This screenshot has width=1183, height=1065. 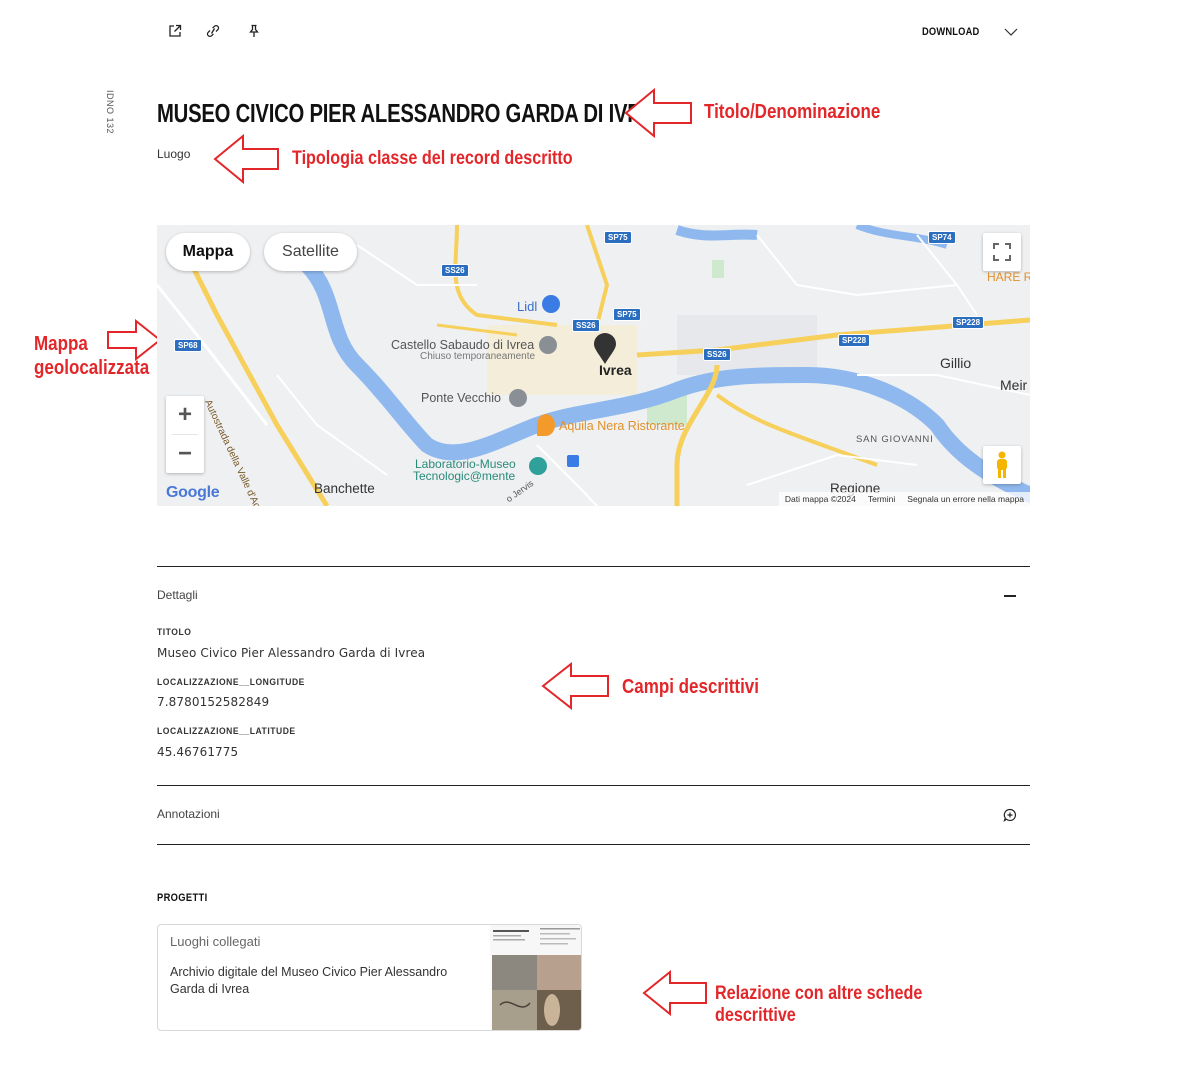 I want to click on map-data-credit: Dati mappa ©2024, so click(x=820, y=499).